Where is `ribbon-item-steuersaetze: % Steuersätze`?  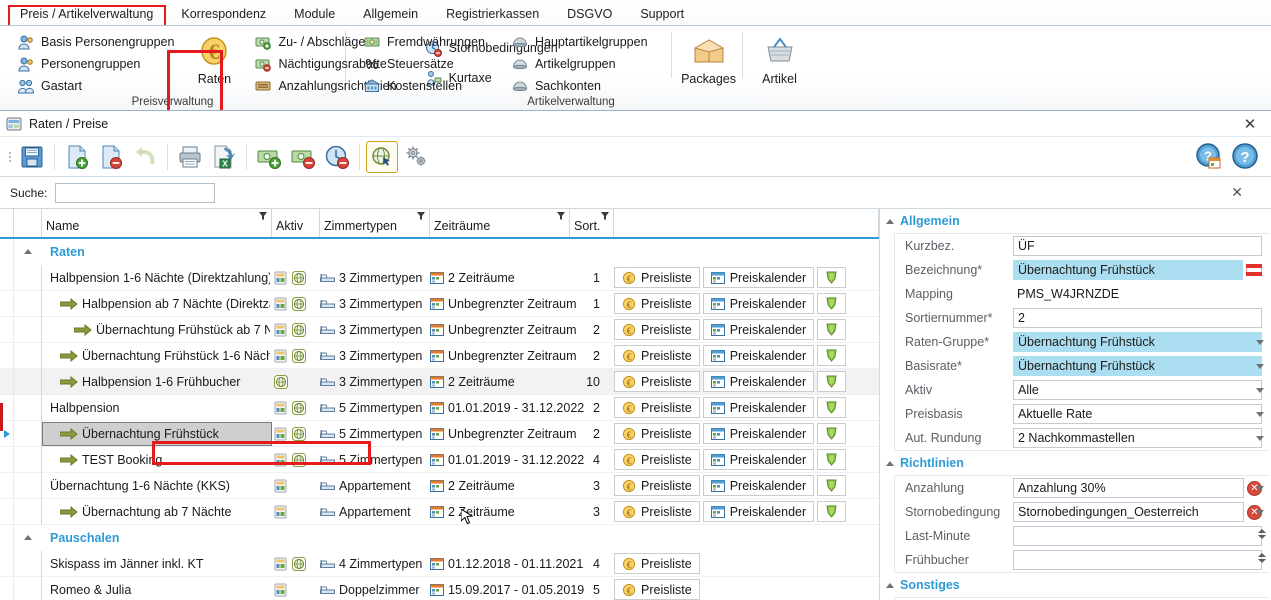
ribbon-item-steuersaetze: % Steuersätze is located at coordinates (424, 64).